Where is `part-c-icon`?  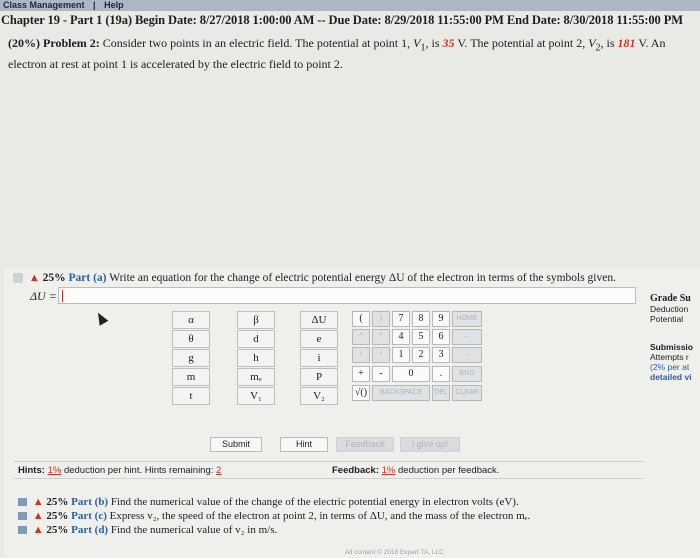
part-c-icon is located at coordinates (22, 516).